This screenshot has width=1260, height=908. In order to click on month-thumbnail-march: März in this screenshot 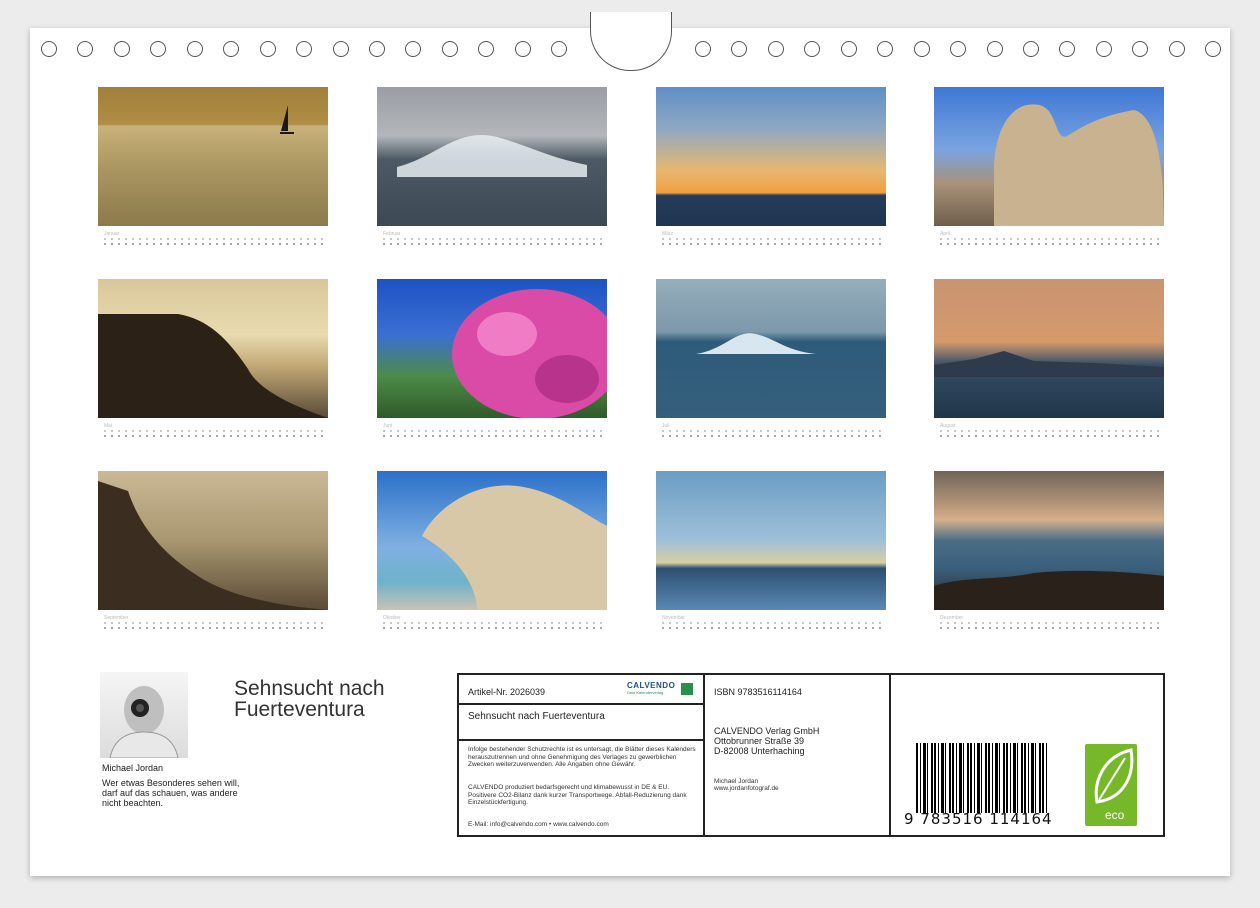, I will do `click(771, 167)`.